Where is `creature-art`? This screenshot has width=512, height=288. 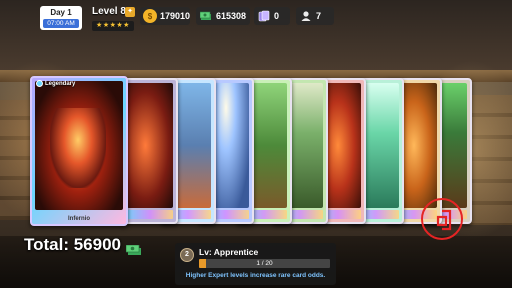 creature-art is located at coordinates (78, 148).